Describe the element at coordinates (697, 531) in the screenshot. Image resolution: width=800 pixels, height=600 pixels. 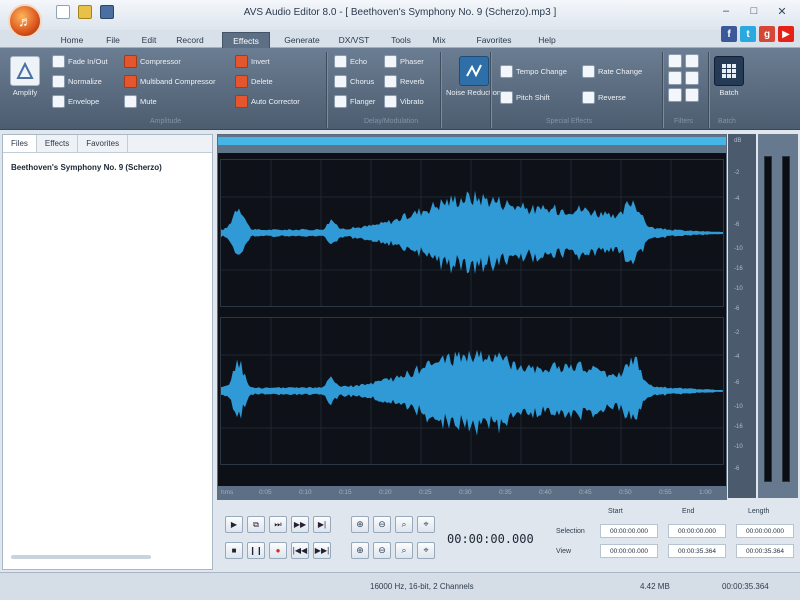
I see `selection-end-field: 00:00:00.000` at that location.